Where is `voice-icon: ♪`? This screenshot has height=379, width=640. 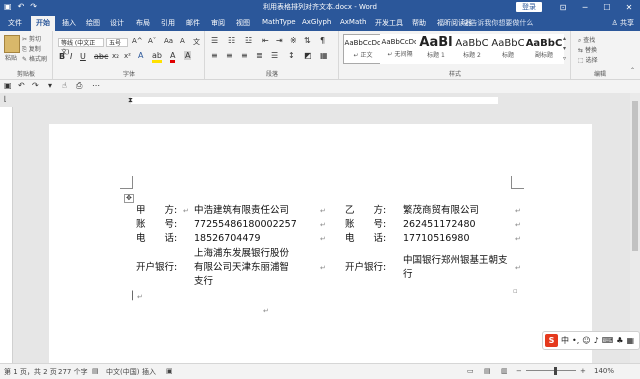 voice-icon: ♪ is located at coordinates (596, 340).